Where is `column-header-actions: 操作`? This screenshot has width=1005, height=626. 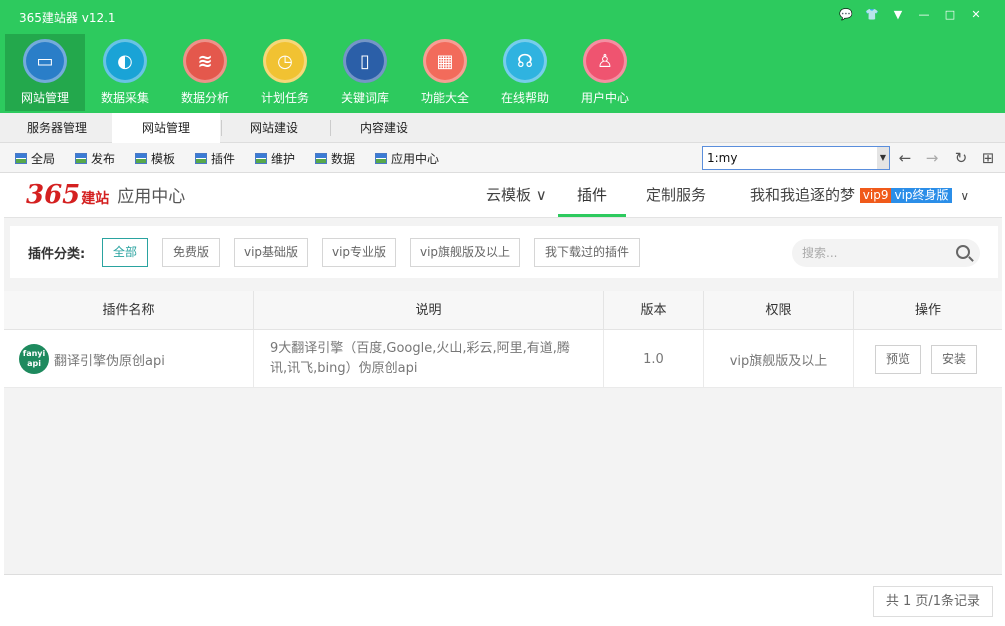
column-header-actions: 操作 is located at coordinates (927, 310).